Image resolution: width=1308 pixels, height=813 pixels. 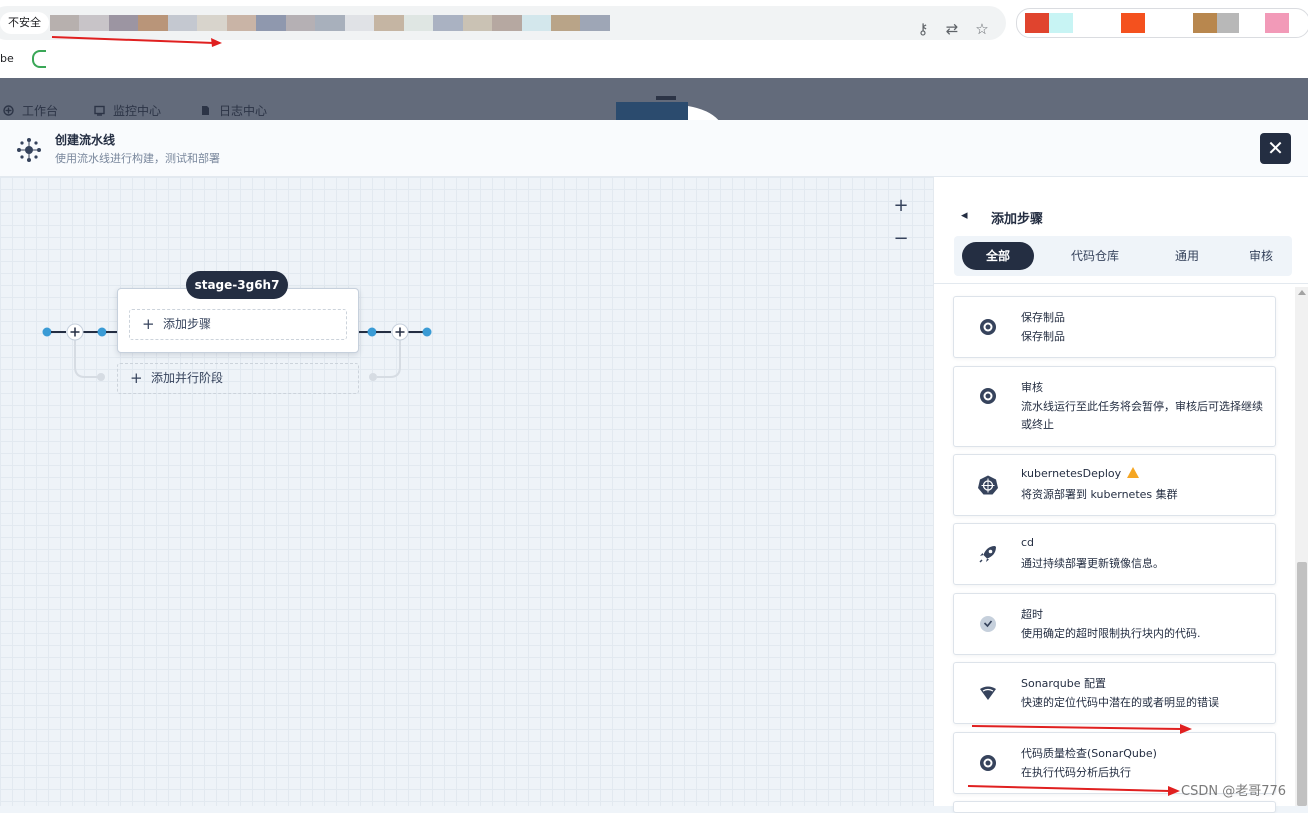 What do you see at coordinates (964, 215) in the screenshot?
I see `back-arrow-icon: ◂` at bounding box center [964, 215].